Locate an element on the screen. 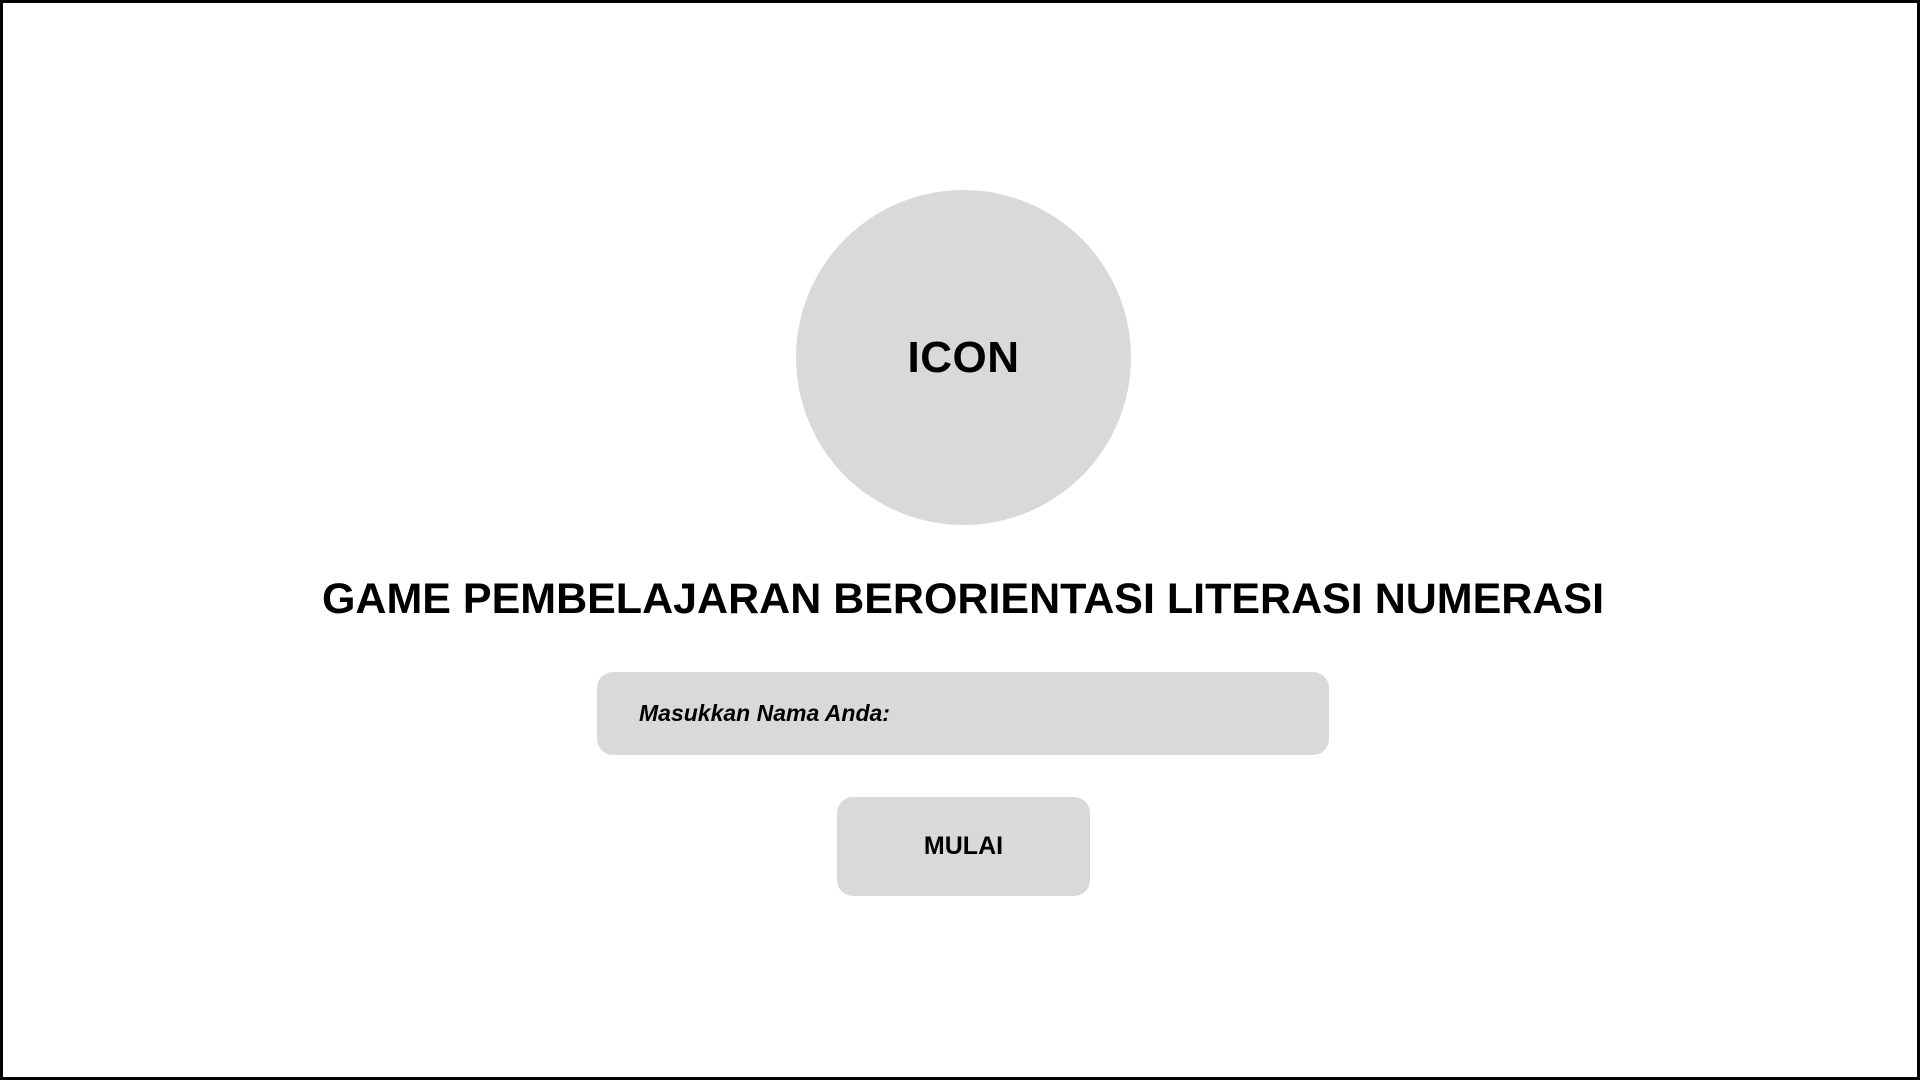 Image resolution: width=1920 pixels, height=1080 pixels. start-button: MULAI is located at coordinates (963, 846).